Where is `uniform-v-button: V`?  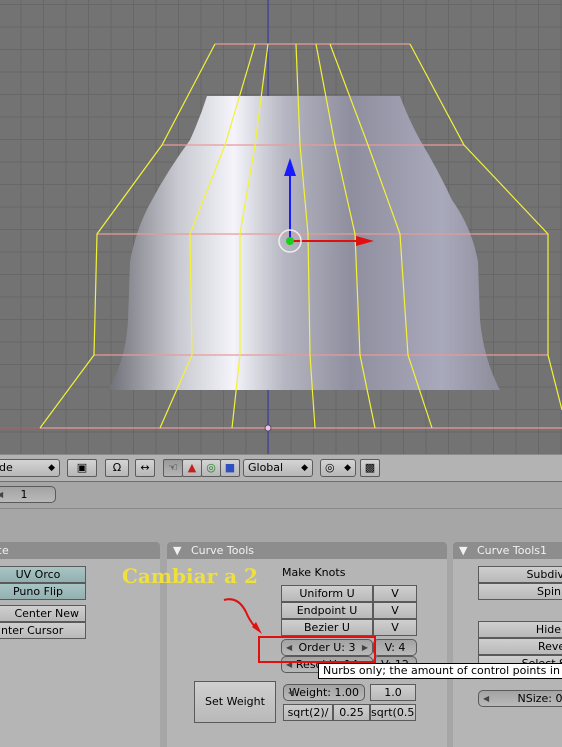
uniform-v-button: V is located at coordinates (395, 593).